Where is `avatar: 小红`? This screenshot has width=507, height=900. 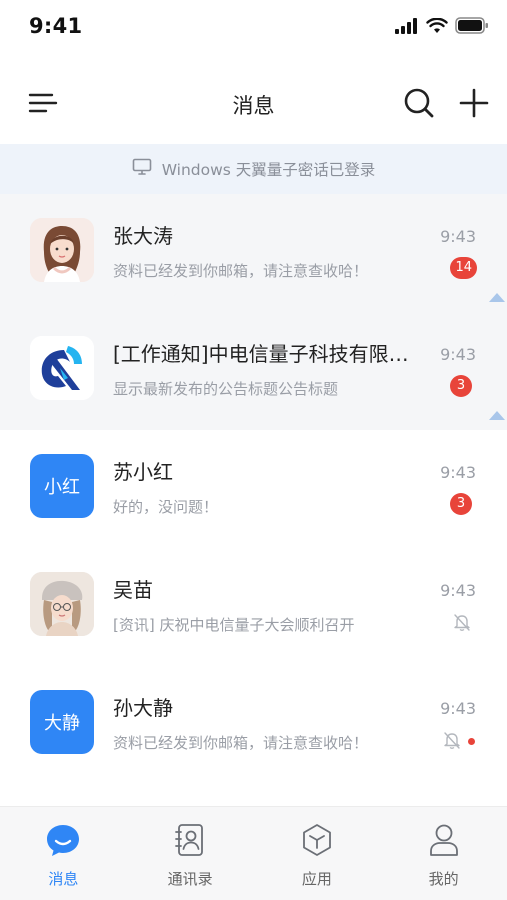
avatar: 小红 is located at coordinates (62, 486).